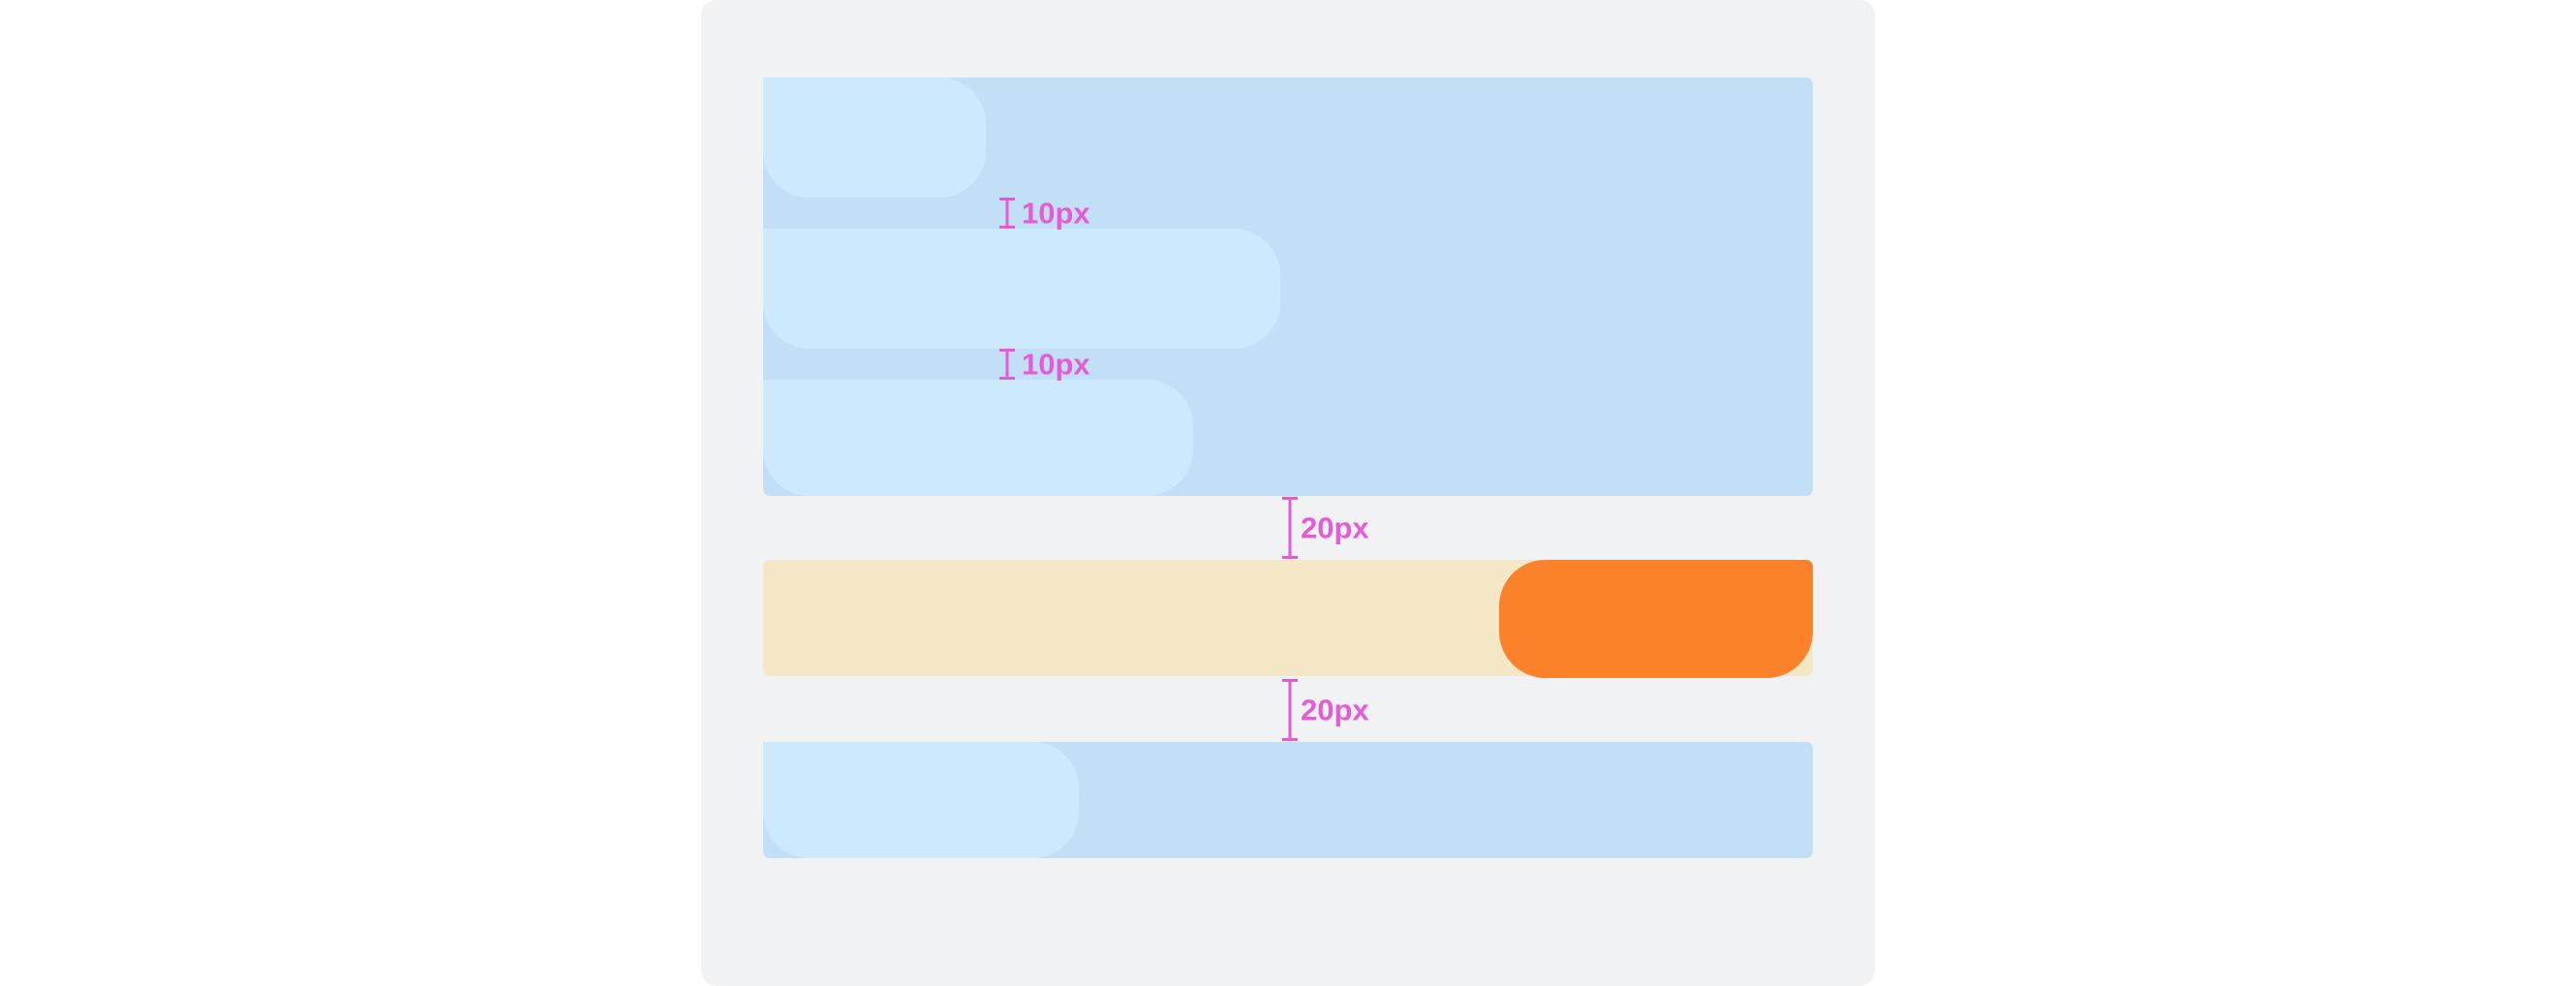  Describe the element at coordinates (1656, 619) in the screenshot. I see `orange-bubble` at that location.